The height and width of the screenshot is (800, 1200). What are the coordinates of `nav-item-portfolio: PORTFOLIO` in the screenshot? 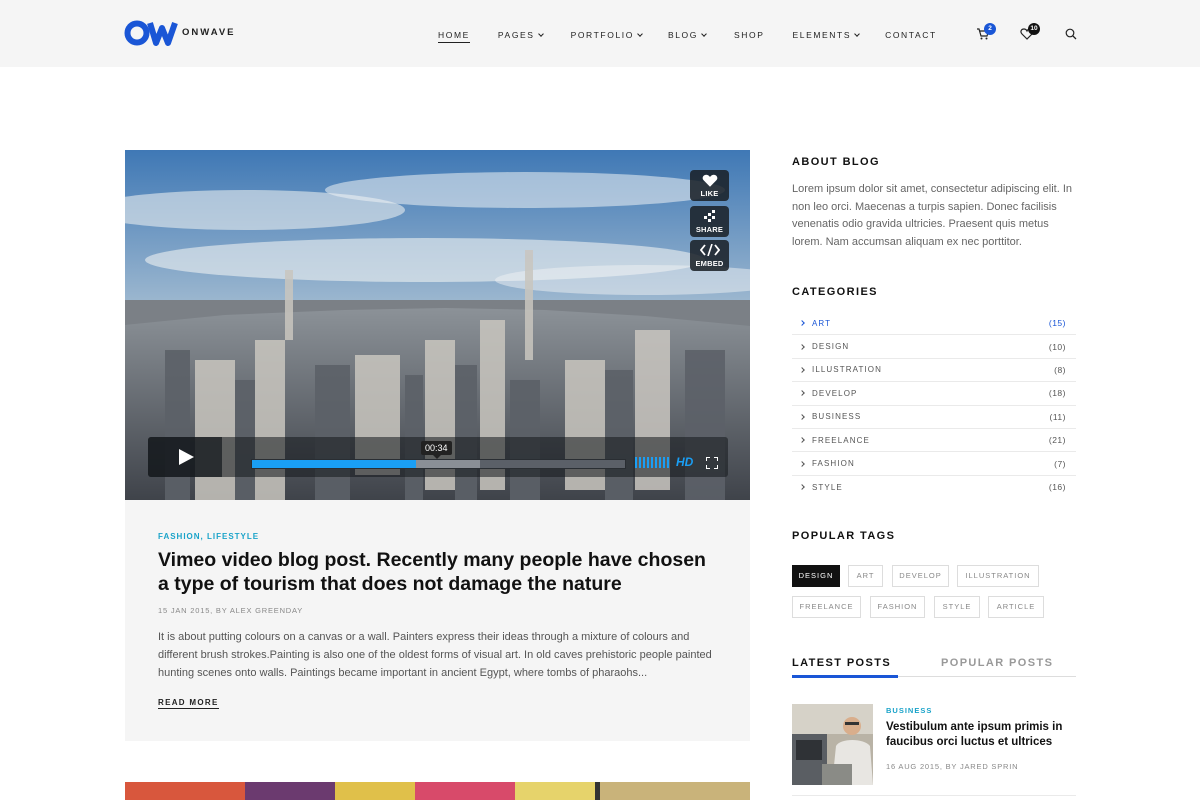 It's located at (607, 35).